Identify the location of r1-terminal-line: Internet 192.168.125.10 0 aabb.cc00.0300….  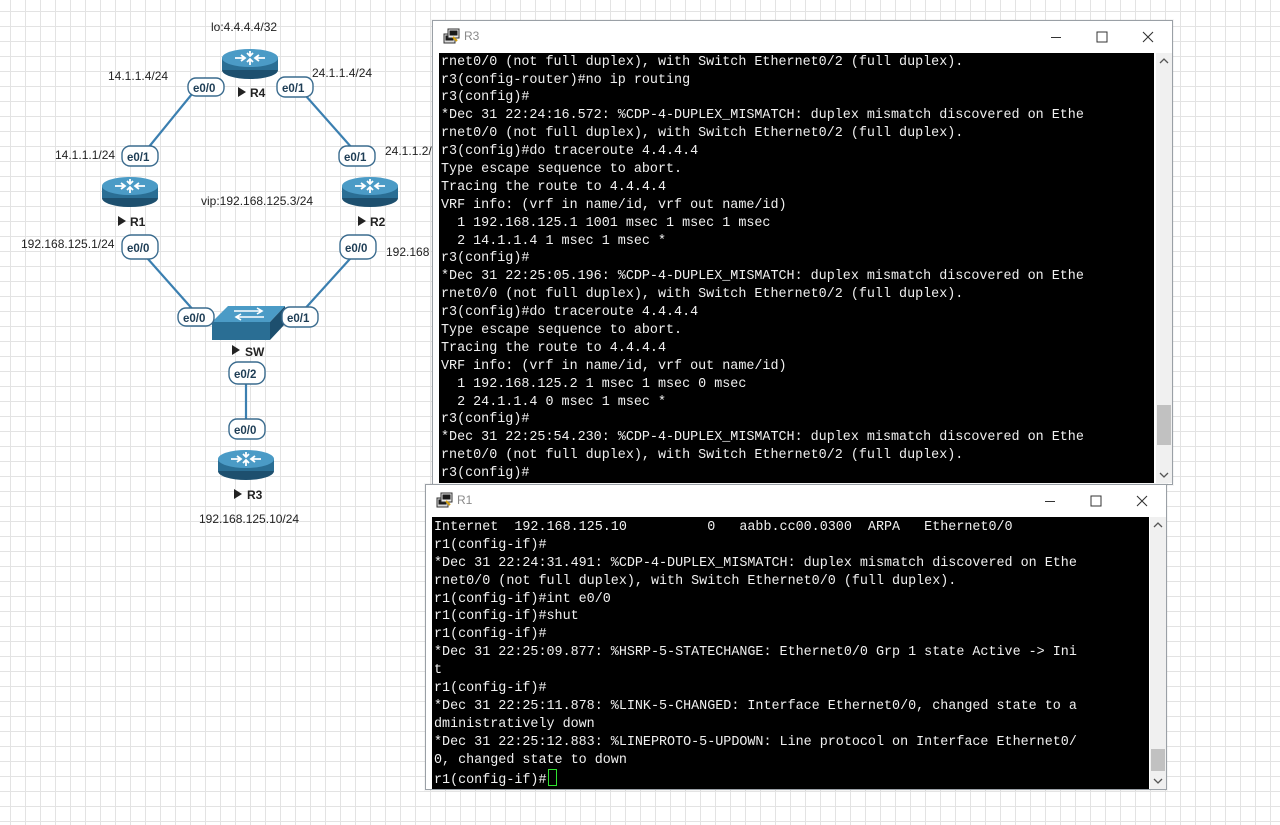
(723, 527).